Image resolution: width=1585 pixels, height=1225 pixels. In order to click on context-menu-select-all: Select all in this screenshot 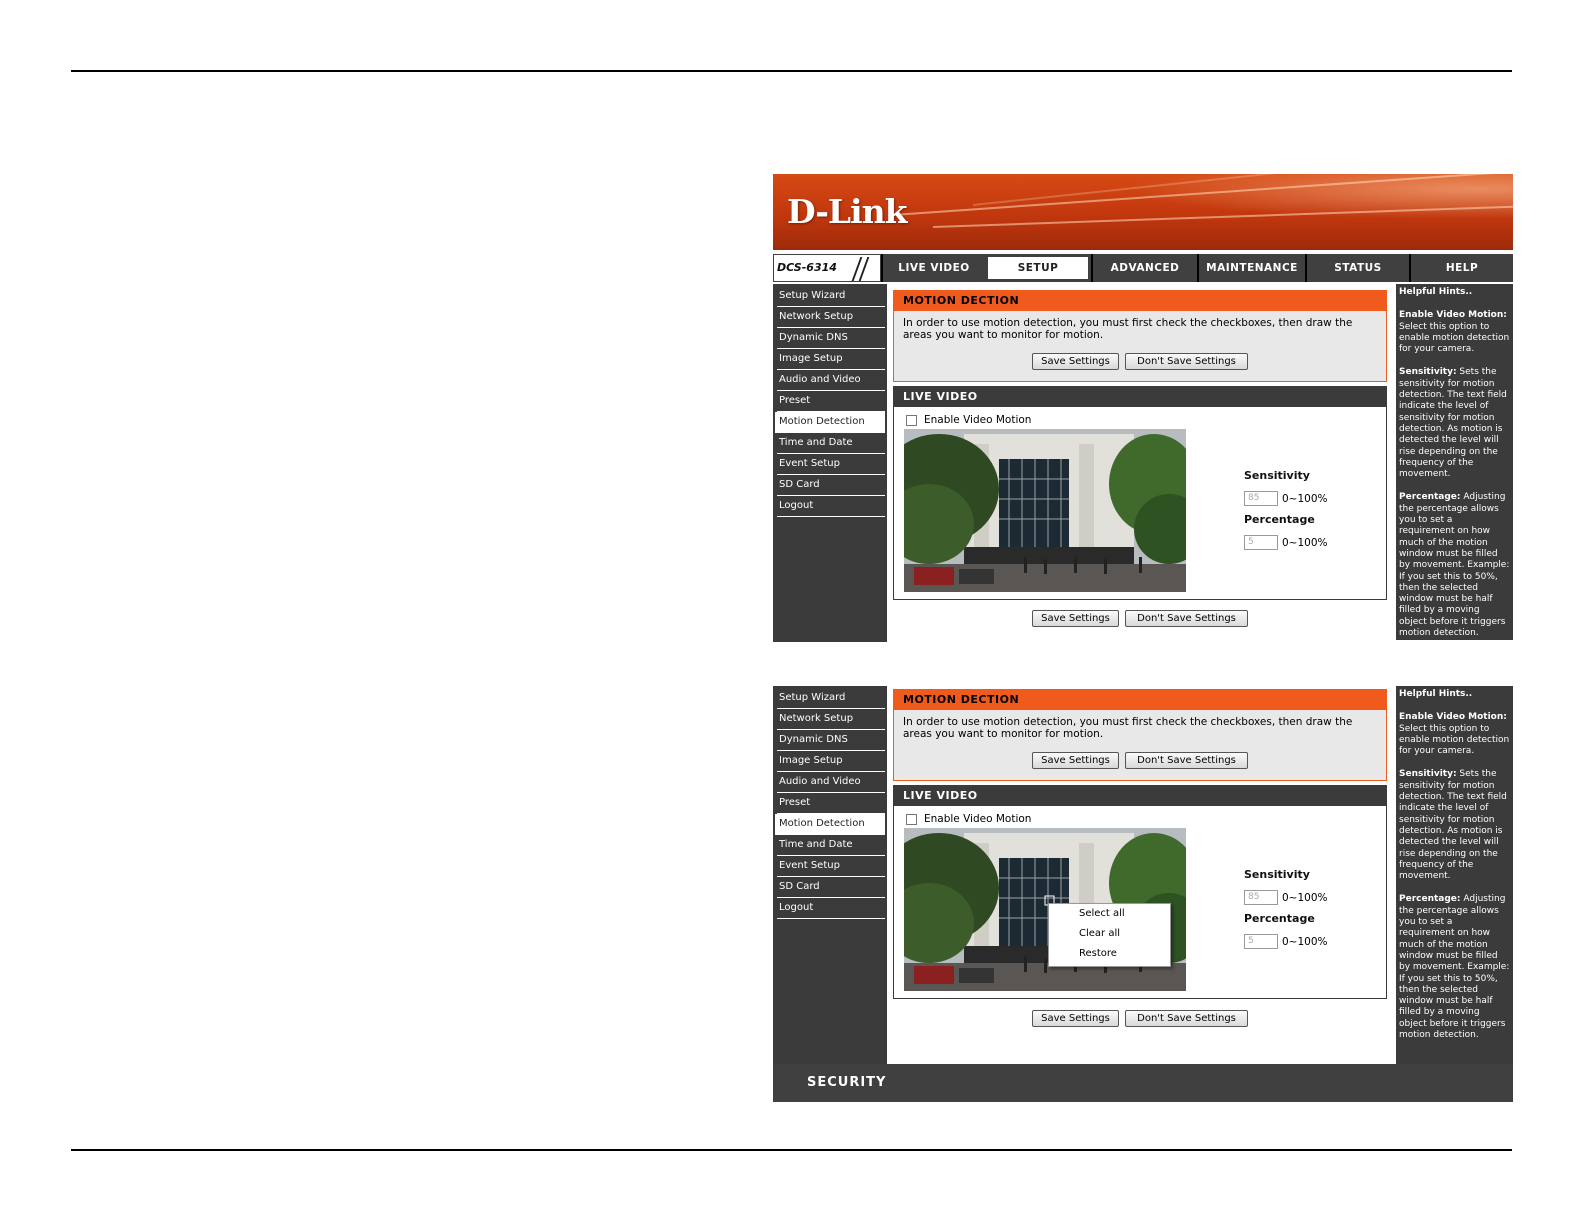, I will do `click(1109, 914)`.